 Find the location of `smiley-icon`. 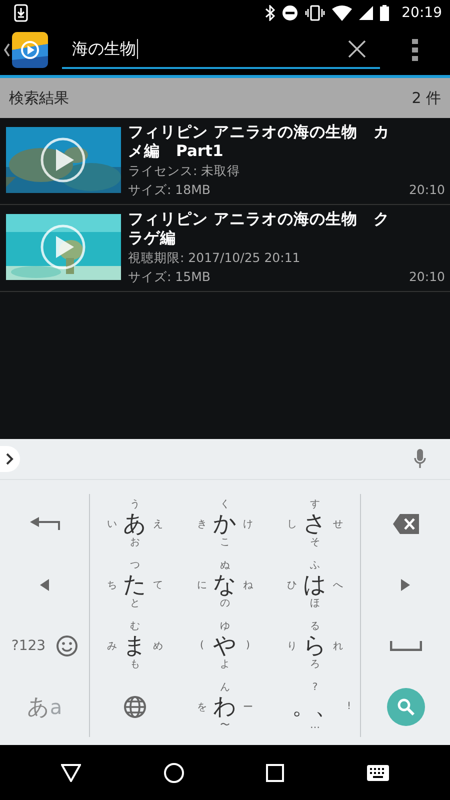

smiley-icon is located at coordinates (67, 645).